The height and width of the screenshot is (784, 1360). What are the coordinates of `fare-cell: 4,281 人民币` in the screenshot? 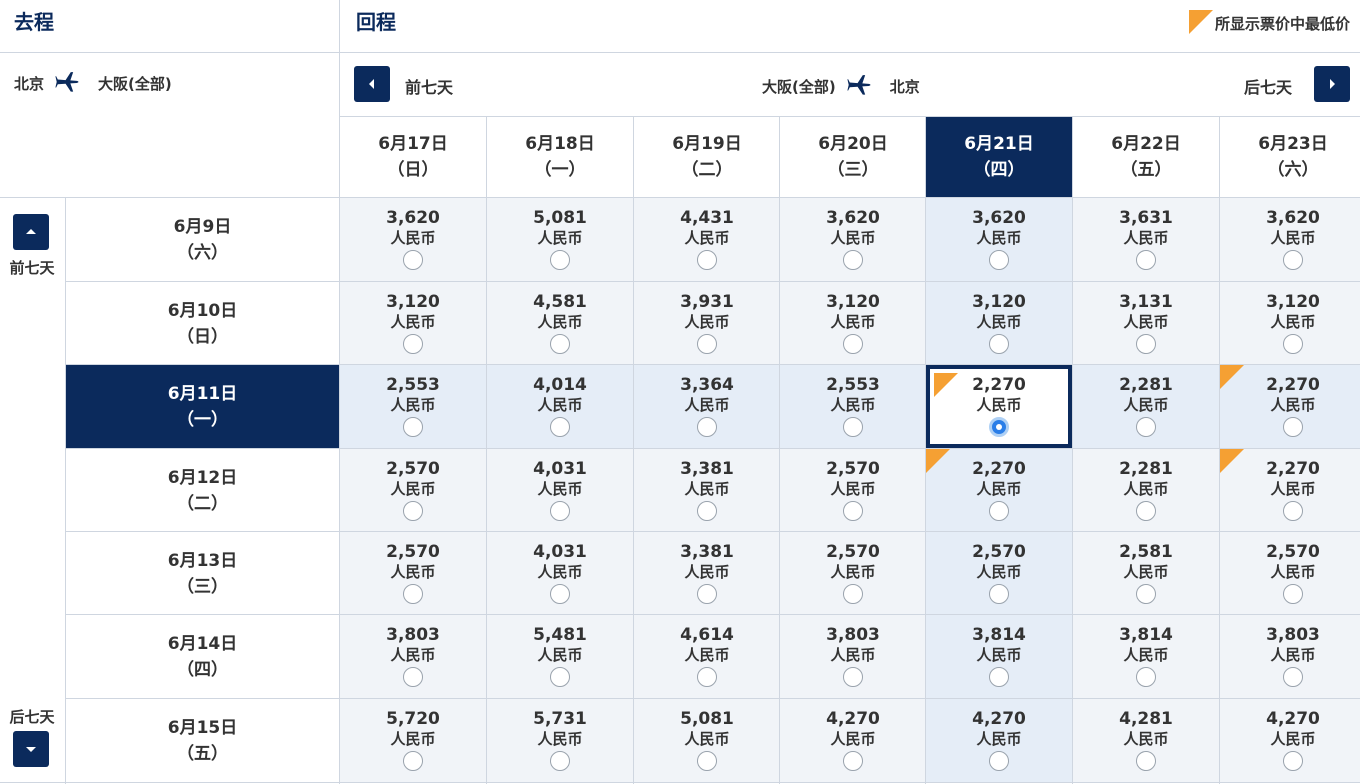 It's located at (1146, 740).